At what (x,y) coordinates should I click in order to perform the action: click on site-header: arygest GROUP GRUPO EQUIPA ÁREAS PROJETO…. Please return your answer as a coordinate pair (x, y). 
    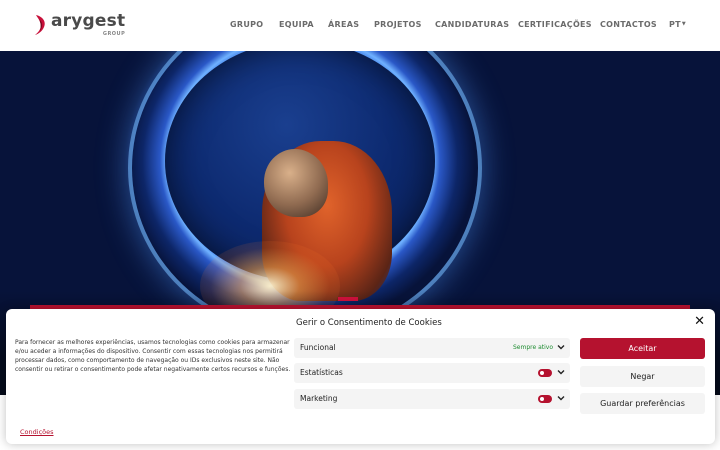
    Looking at the image, I should click on (360, 25).